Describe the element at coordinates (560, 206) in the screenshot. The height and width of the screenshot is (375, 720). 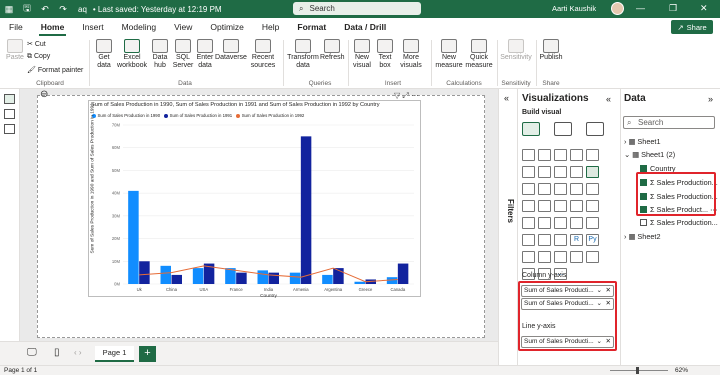
I see `treemap-icon` at that location.